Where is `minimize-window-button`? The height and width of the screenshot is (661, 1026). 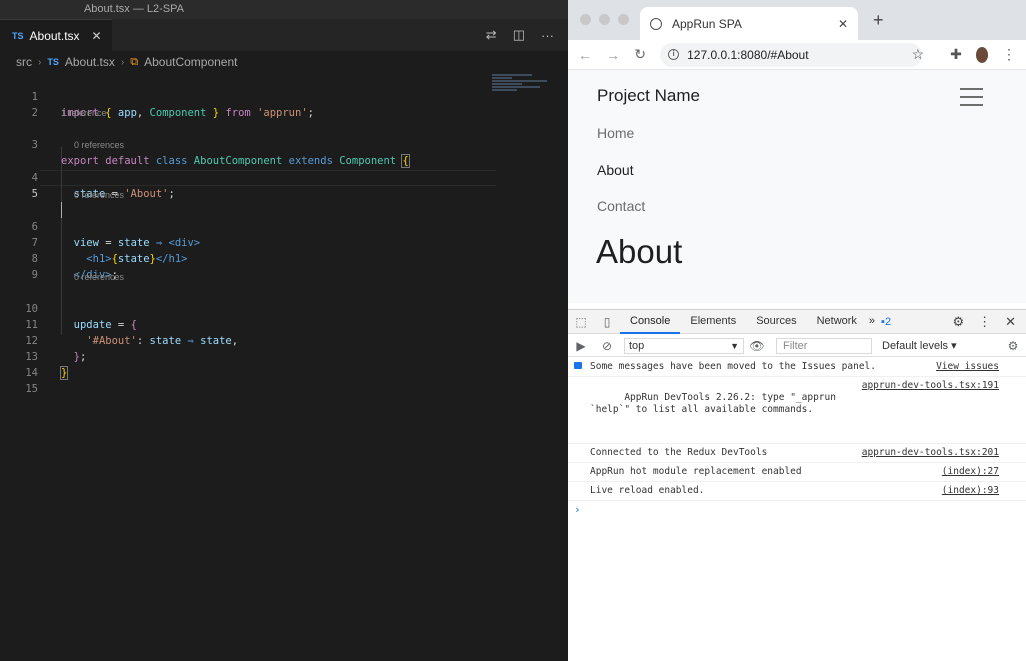 minimize-window-button is located at coordinates (604, 19).